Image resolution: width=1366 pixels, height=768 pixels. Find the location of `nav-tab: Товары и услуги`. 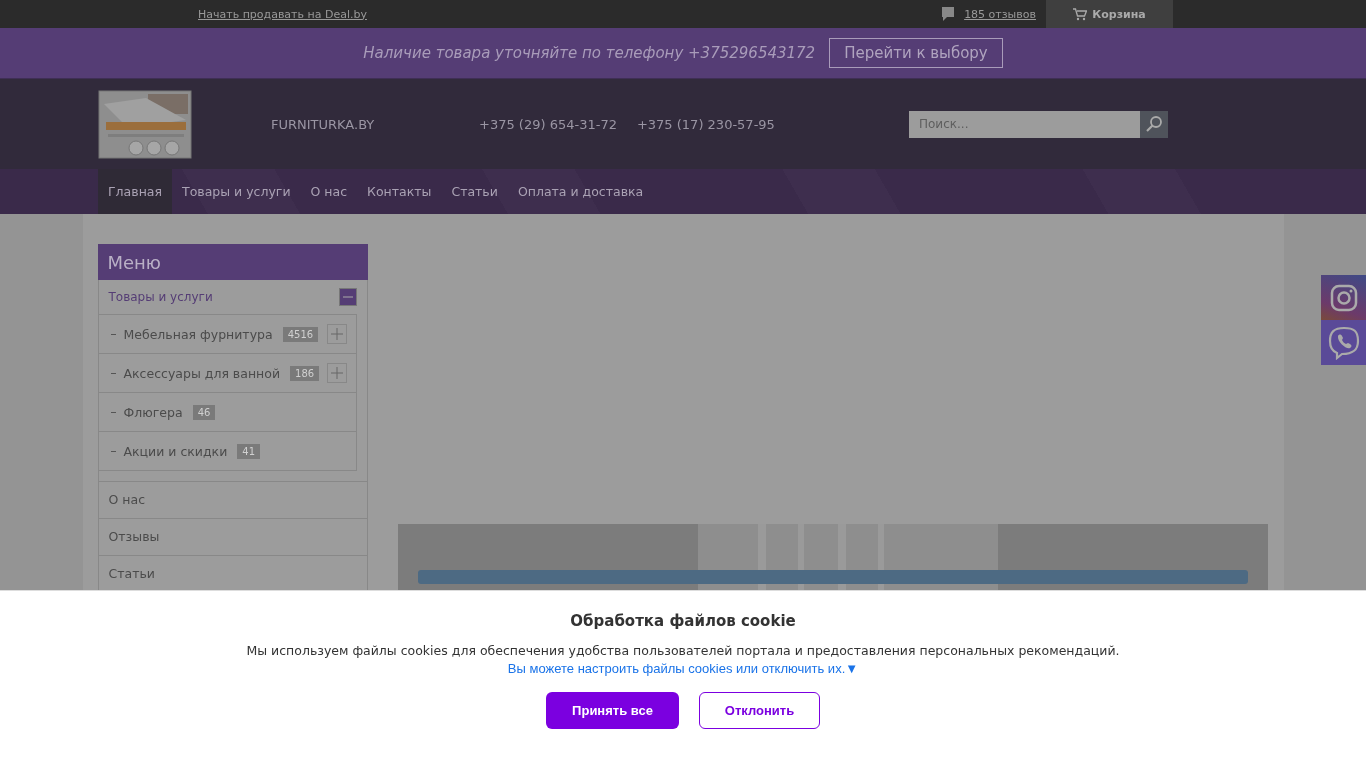

nav-tab: Товары и услуги is located at coordinates (236, 191).